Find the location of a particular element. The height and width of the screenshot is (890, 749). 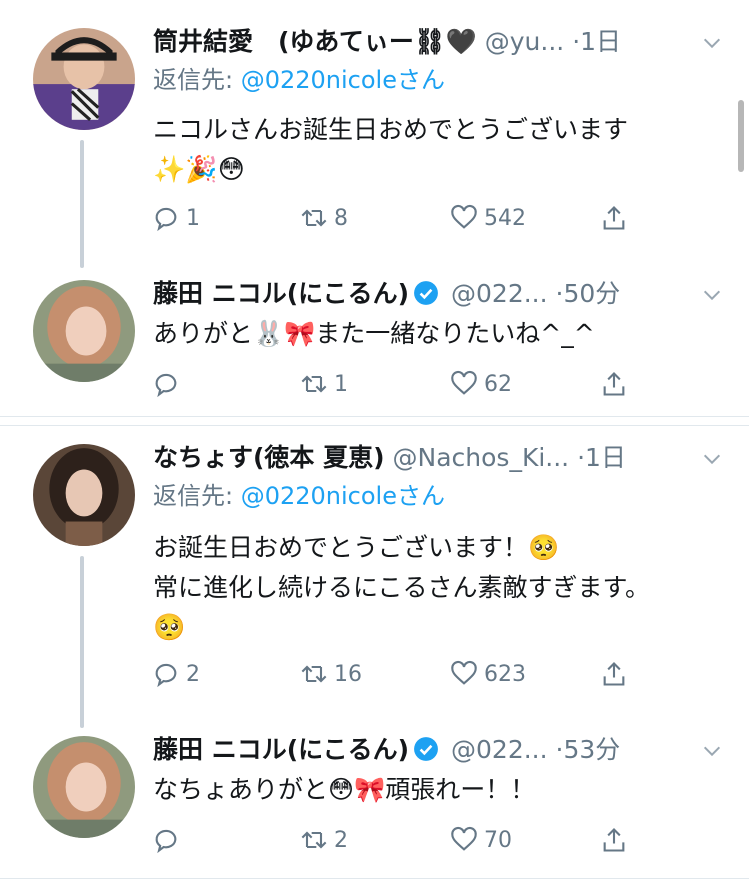

timestamp: 50分 is located at coordinates (591, 293).